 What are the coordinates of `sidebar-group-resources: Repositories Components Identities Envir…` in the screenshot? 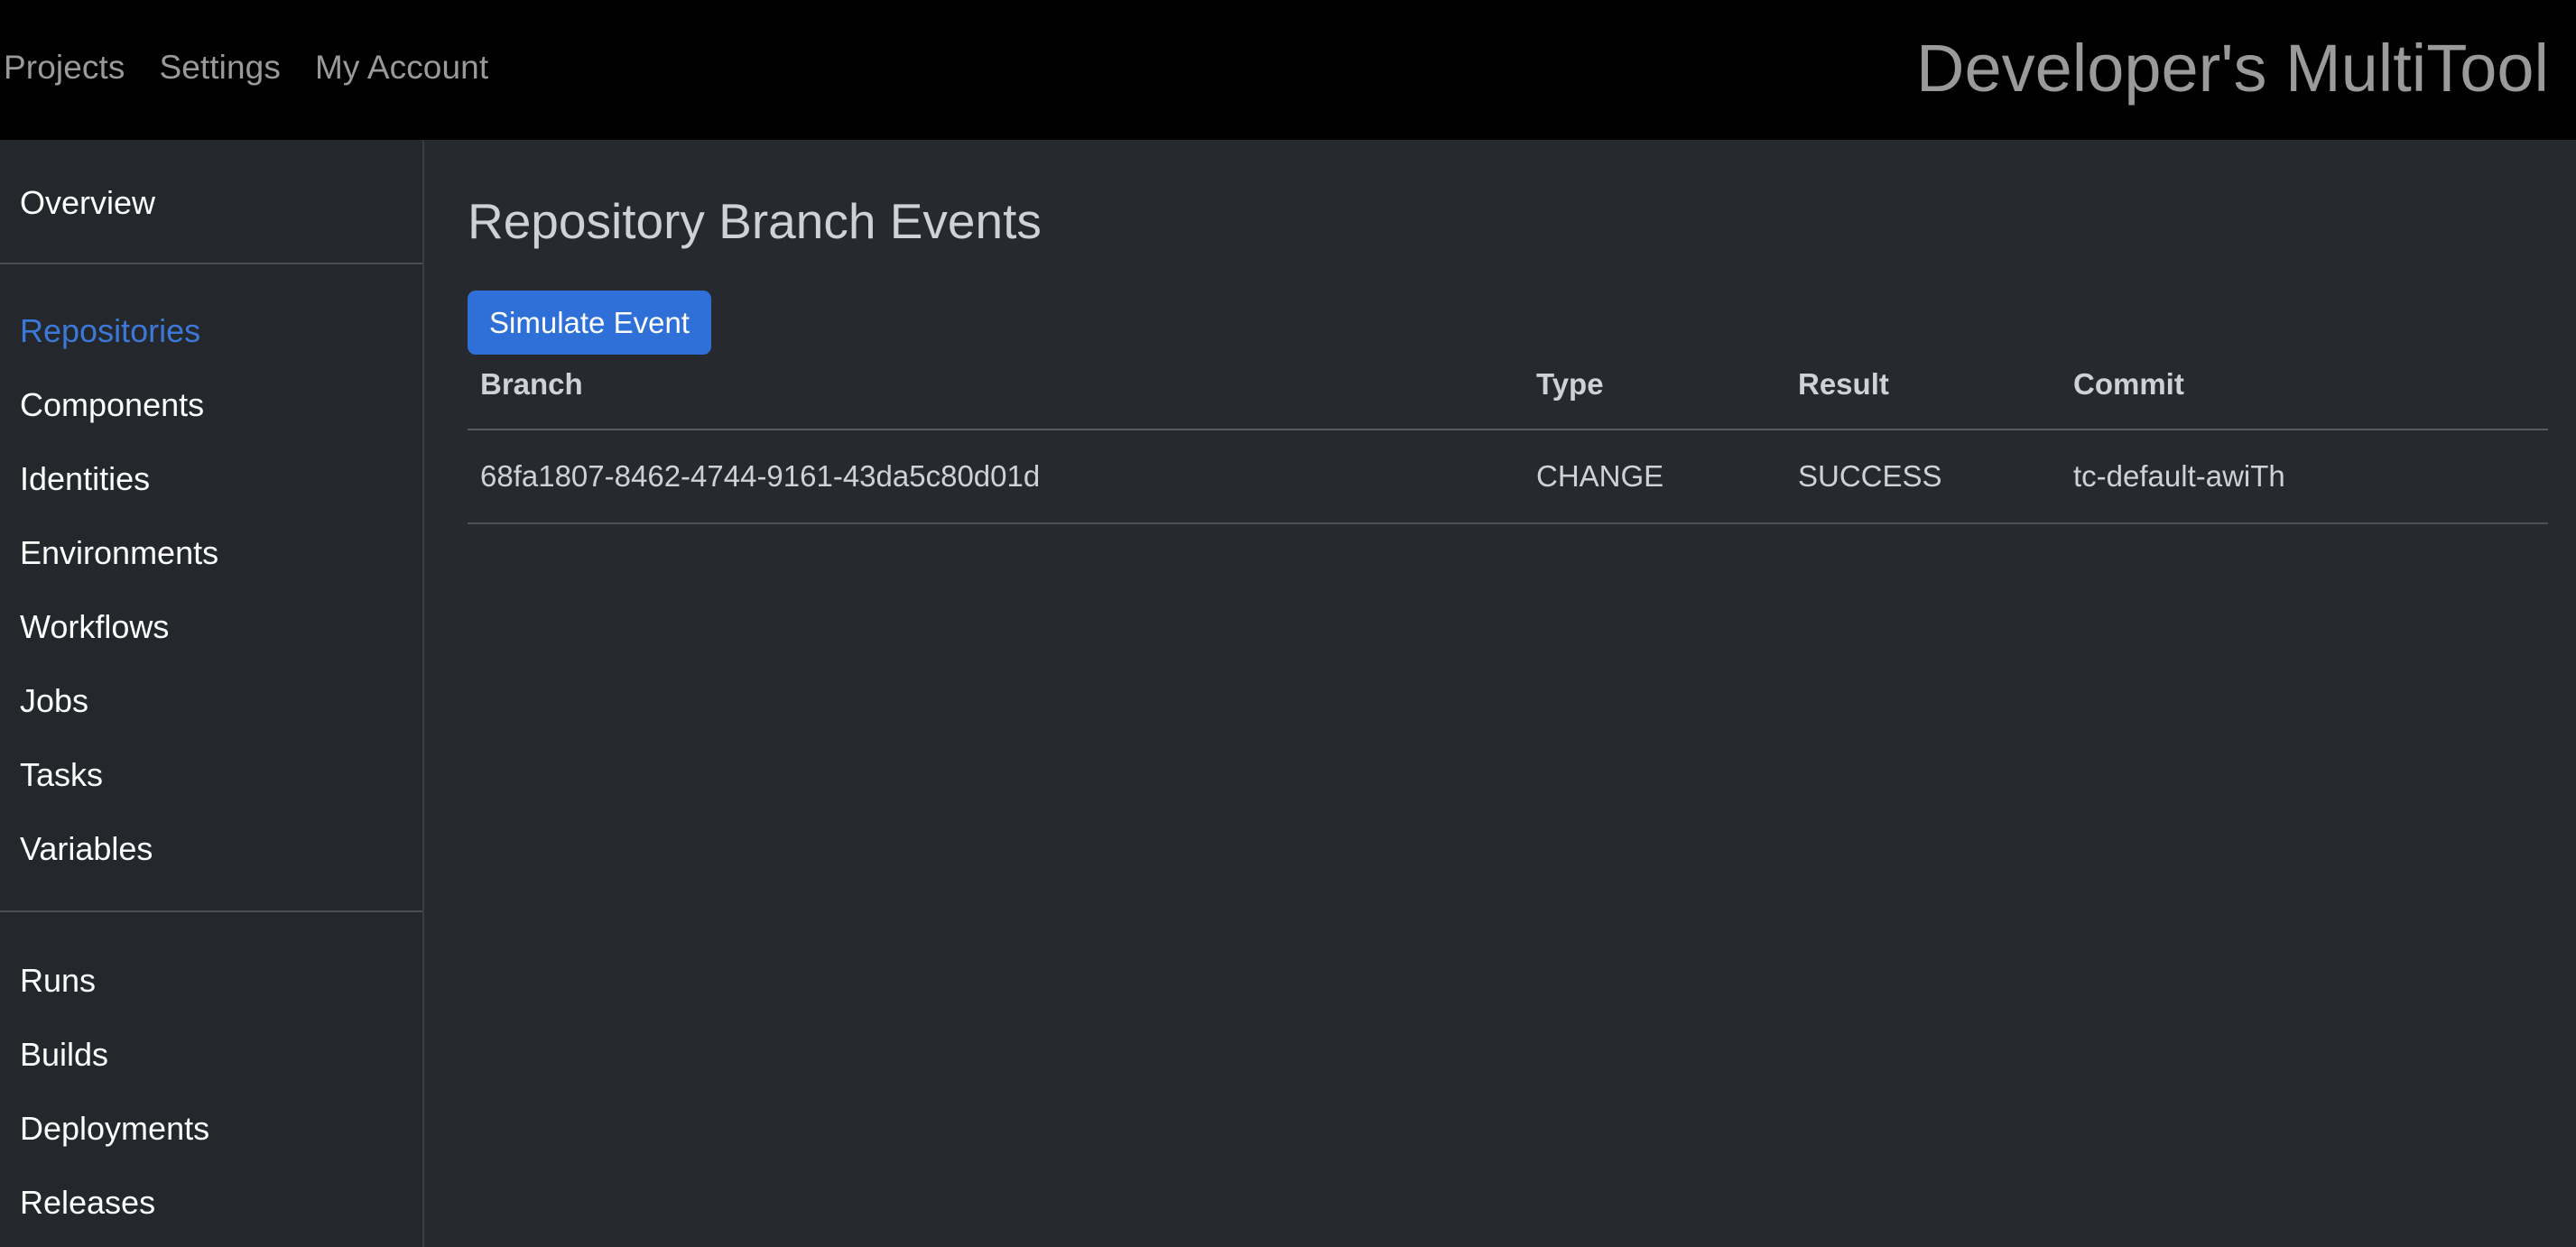 It's located at (211, 587).